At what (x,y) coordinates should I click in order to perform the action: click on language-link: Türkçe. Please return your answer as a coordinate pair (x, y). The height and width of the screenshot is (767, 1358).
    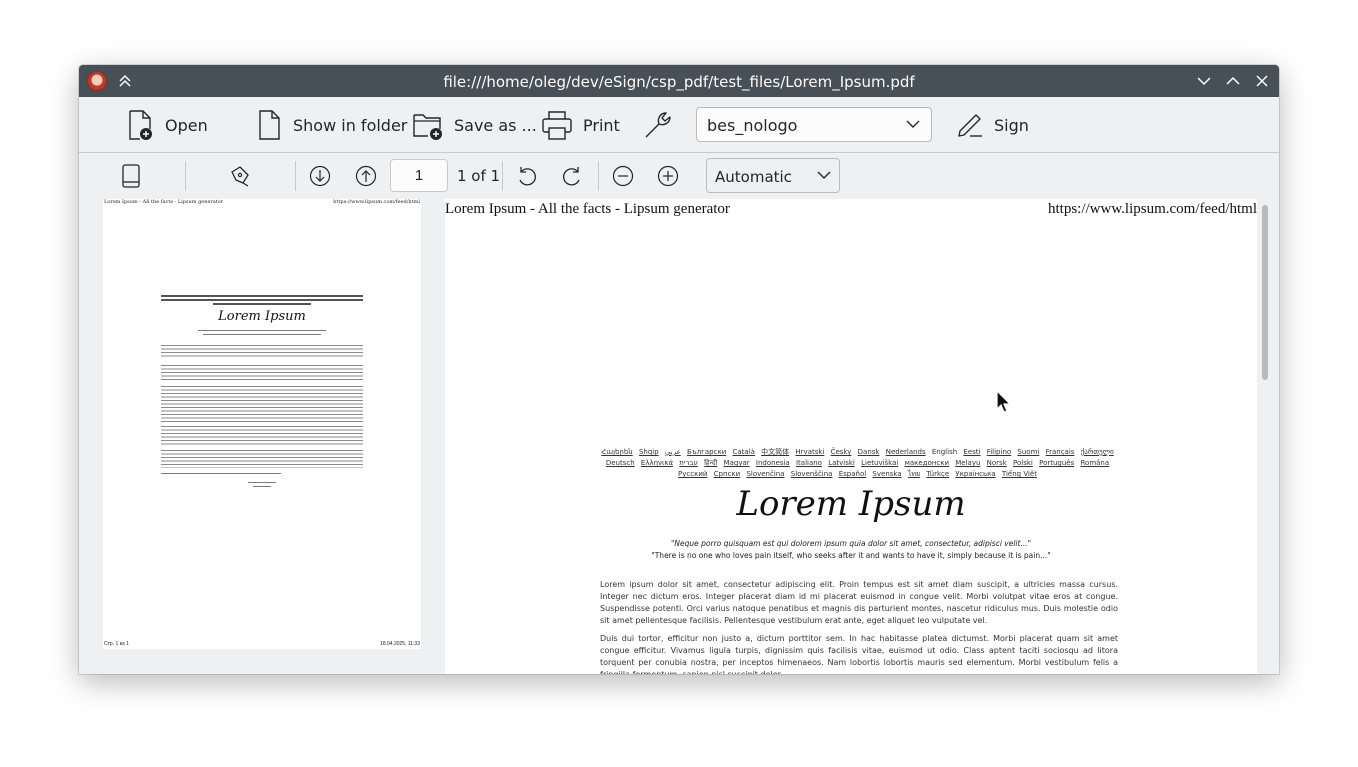
    Looking at the image, I should click on (937, 474).